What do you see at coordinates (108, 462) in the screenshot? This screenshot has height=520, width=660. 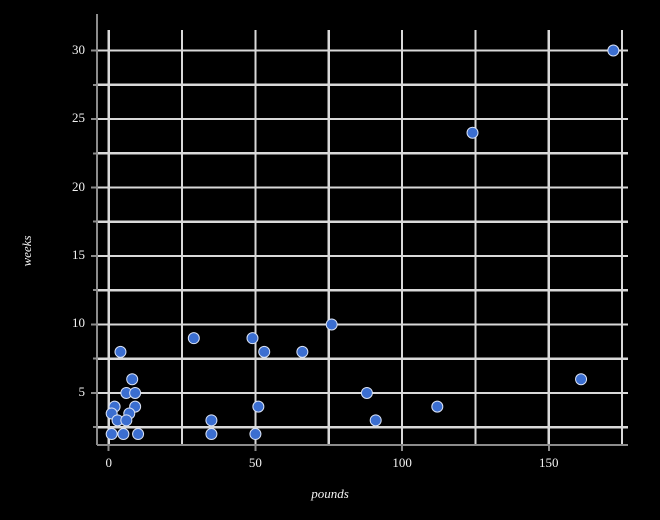 I see `x-tick-label: 0` at bounding box center [108, 462].